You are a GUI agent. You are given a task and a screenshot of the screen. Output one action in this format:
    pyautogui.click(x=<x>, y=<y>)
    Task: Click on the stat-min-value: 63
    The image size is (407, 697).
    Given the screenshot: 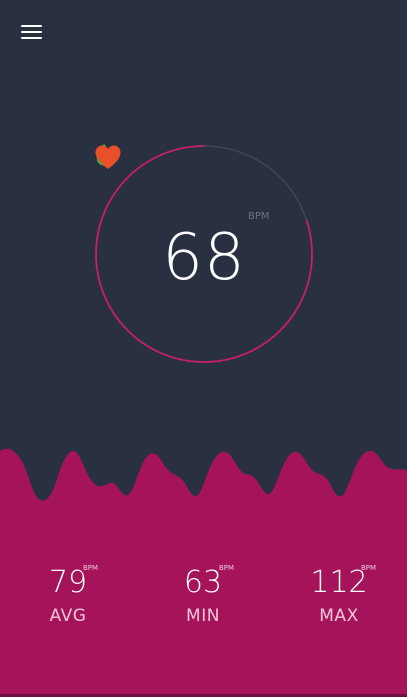 What is the action you would take?
    pyautogui.click(x=203, y=582)
    